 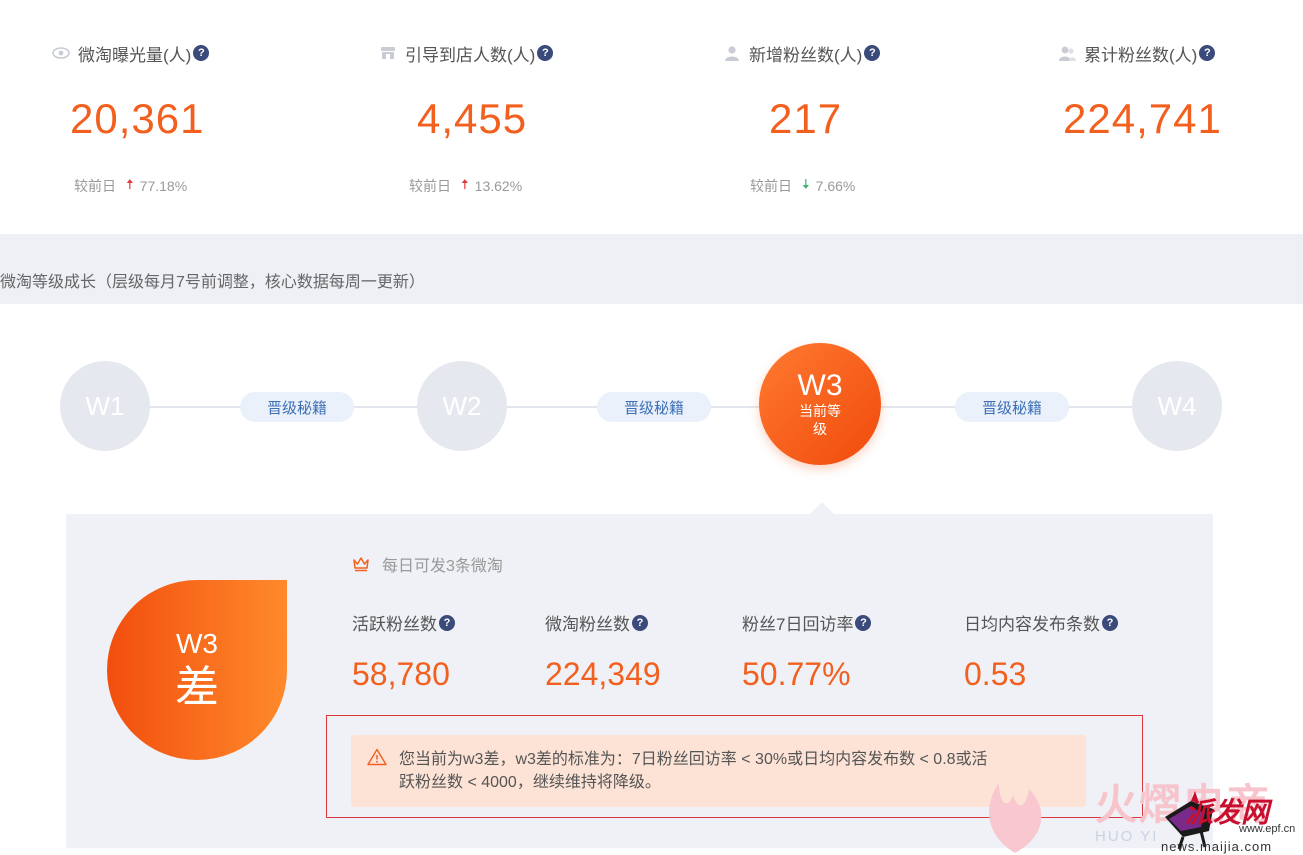 I want to click on level-w4: W4, so click(x=1177, y=406).